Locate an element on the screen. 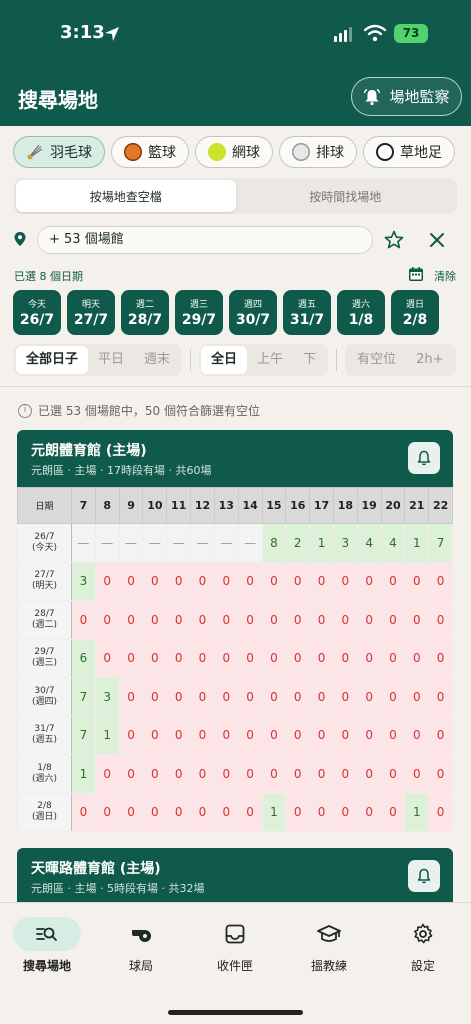  date-chip: 週四 30/7 is located at coordinates (253, 312).